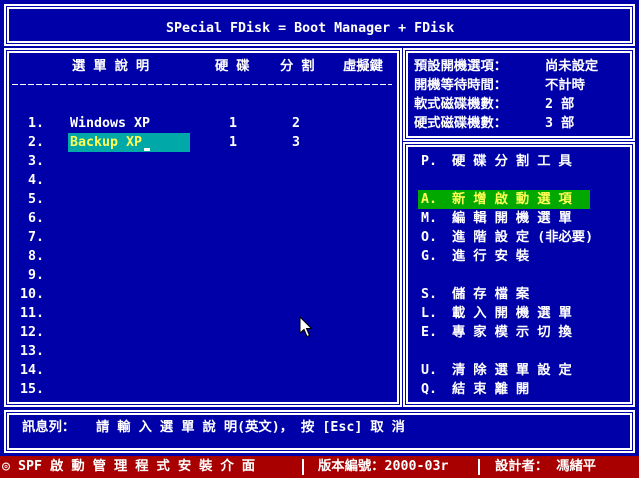 This screenshot has width=639, height=478. What do you see at coordinates (523, 237) in the screenshot?
I see `menu-label: 進 階 設 定 (非必要)` at bounding box center [523, 237].